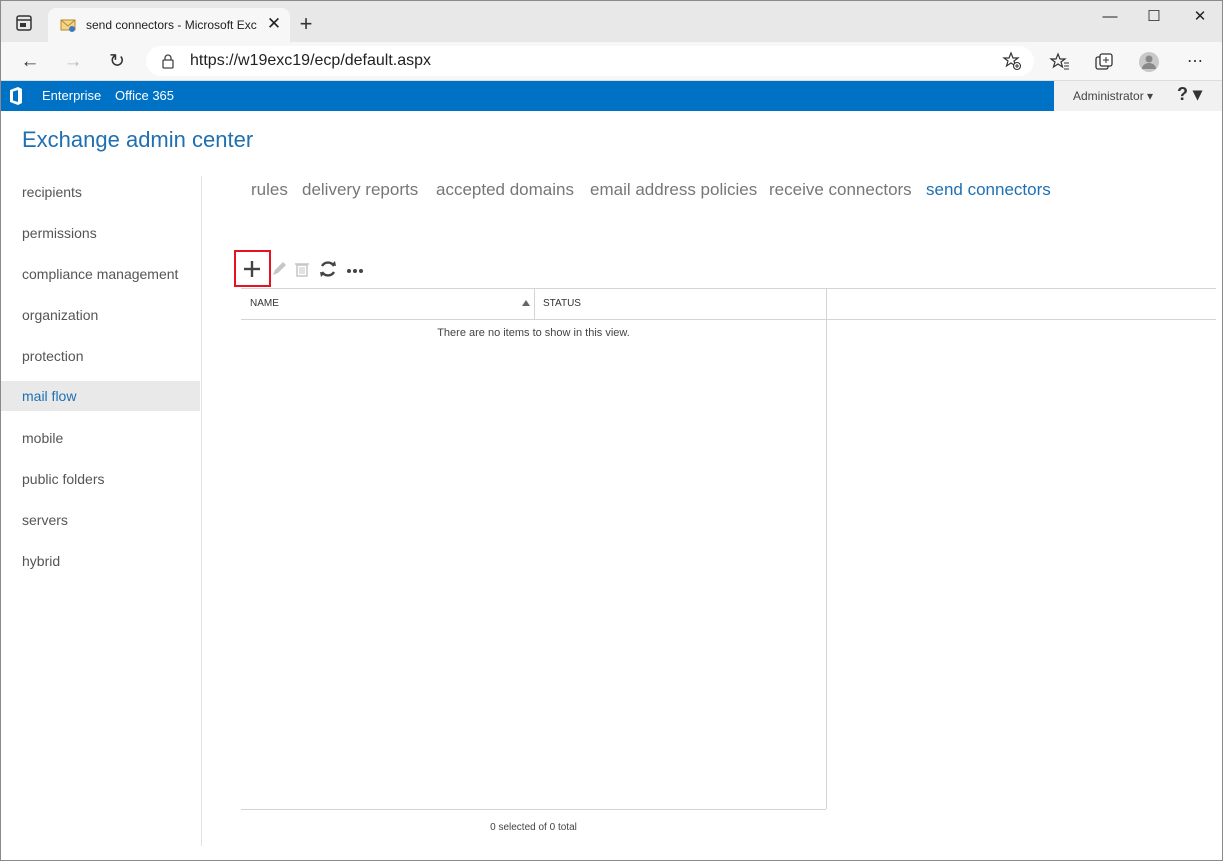 The width and height of the screenshot is (1223, 861). What do you see at coordinates (100, 315) in the screenshot?
I see `nav-organization: organization` at bounding box center [100, 315].